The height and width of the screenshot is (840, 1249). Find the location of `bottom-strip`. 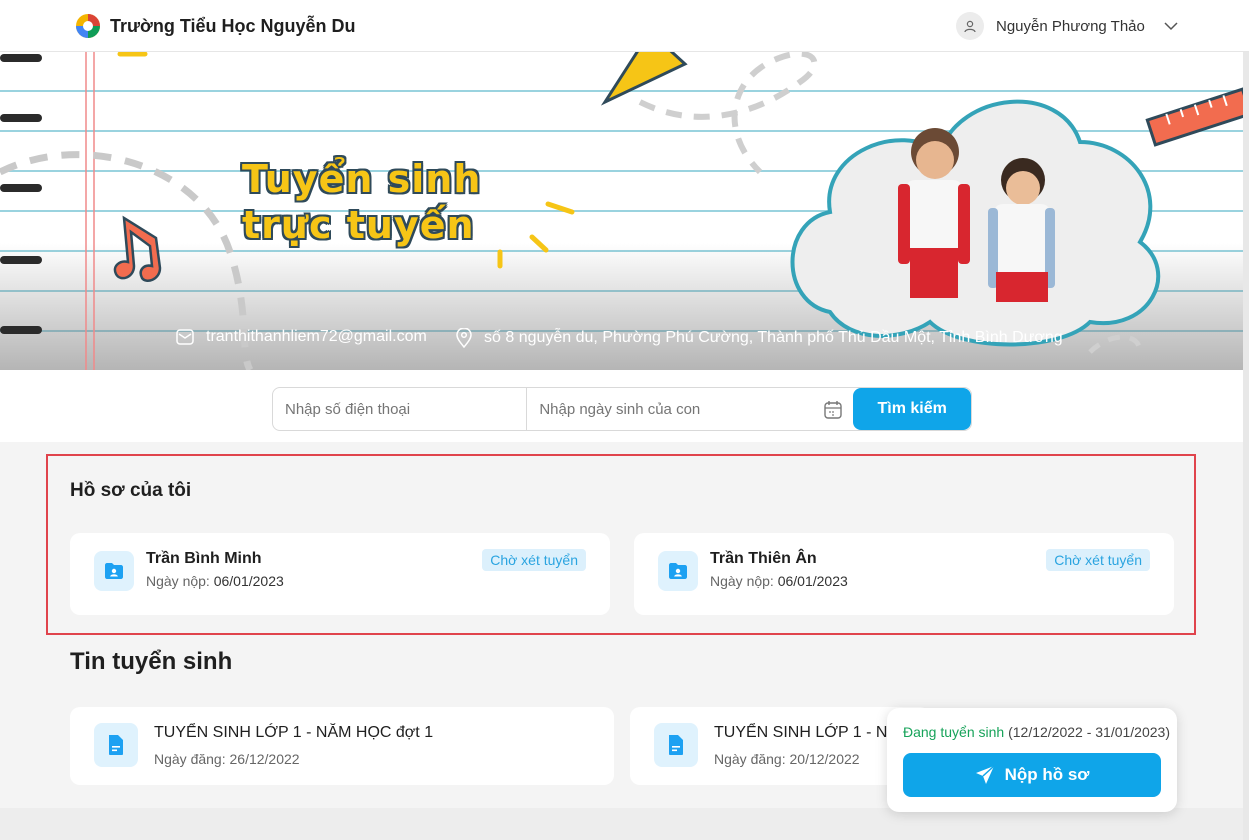

bottom-strip is located at coordinates (624, 824).